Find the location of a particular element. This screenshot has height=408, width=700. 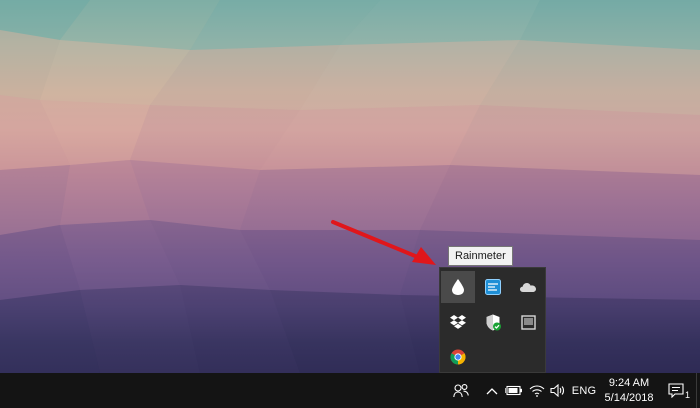

chevron-up-icon is located at coordinates (492, 390).